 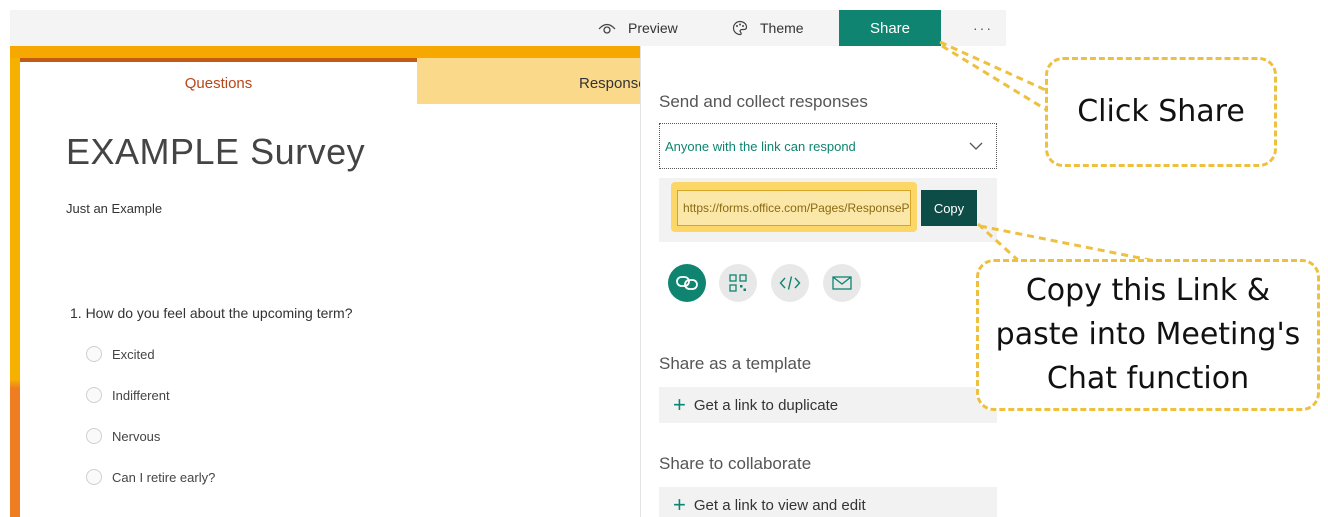 I want to click on callout-copy-line: Copy this Link &, so click(x=1148, y=290).